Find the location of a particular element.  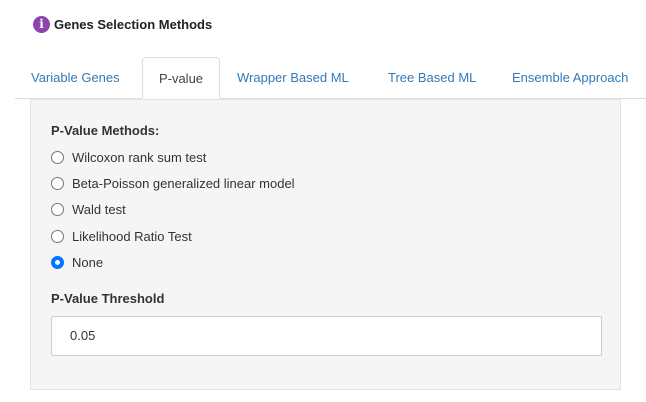

section-header: i Genes Selection Methods is located at coordinates (122, 24).